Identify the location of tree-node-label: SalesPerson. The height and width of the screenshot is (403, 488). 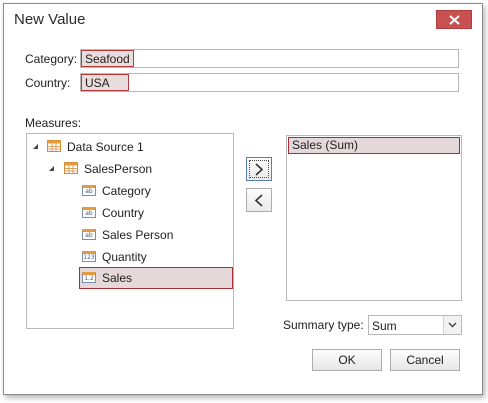
(118, 169).